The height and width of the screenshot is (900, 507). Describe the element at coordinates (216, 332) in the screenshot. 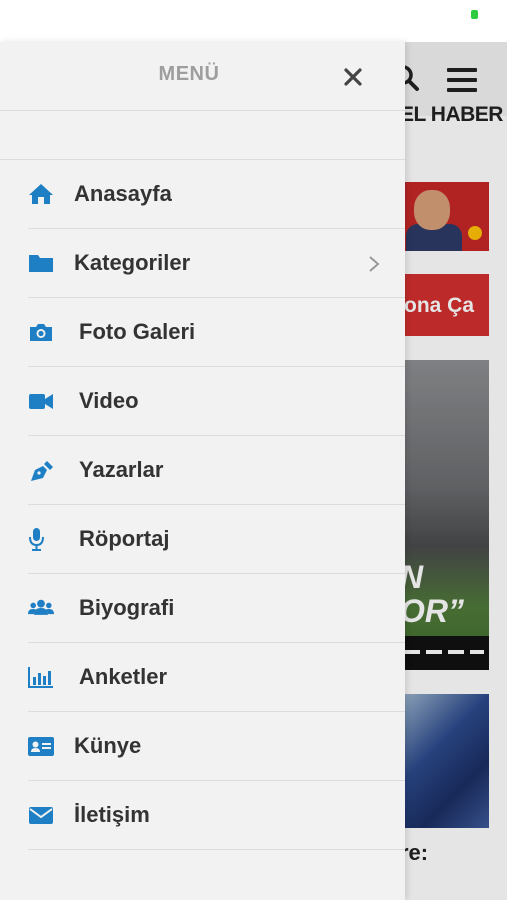

I see `menu-item-foto-galeri: Foto Galeri` at that location.